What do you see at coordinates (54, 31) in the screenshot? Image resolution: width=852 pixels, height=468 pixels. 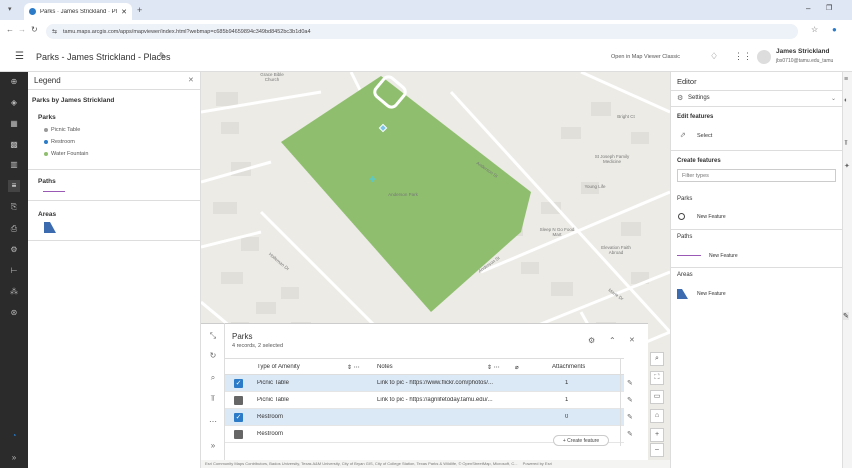 I see `site-info-icon: ⇆` at bounding box center [54, 31].